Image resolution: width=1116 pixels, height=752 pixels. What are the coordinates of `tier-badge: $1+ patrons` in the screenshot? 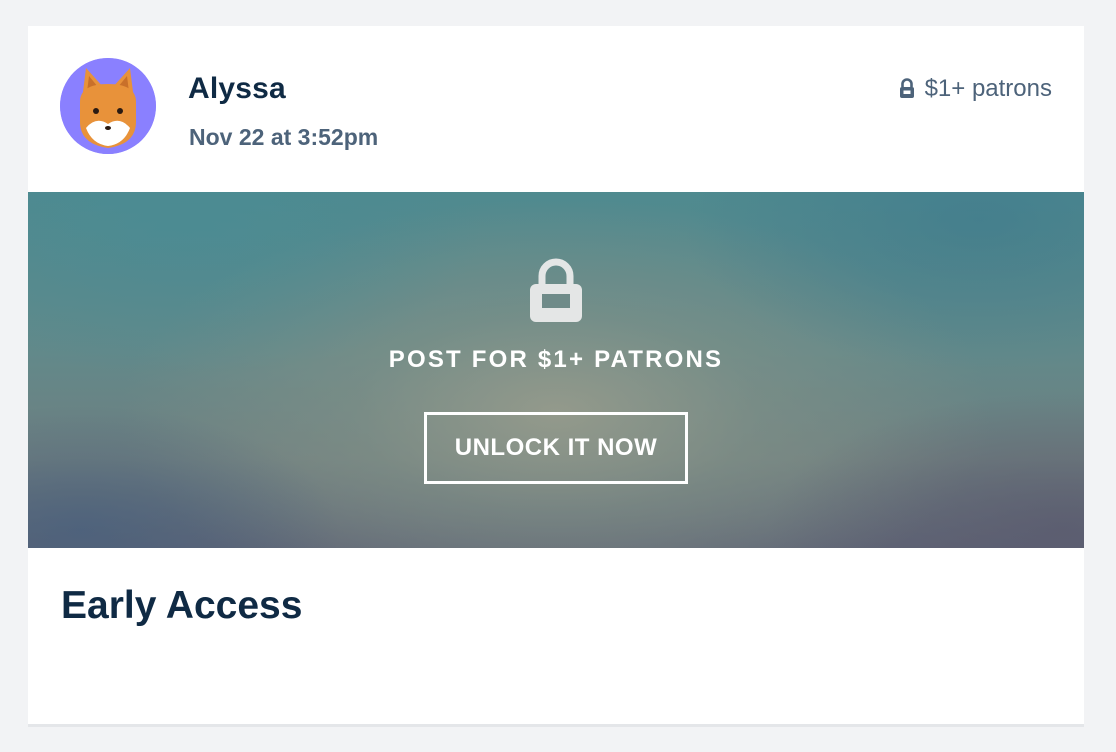 It's located at (975, 89).